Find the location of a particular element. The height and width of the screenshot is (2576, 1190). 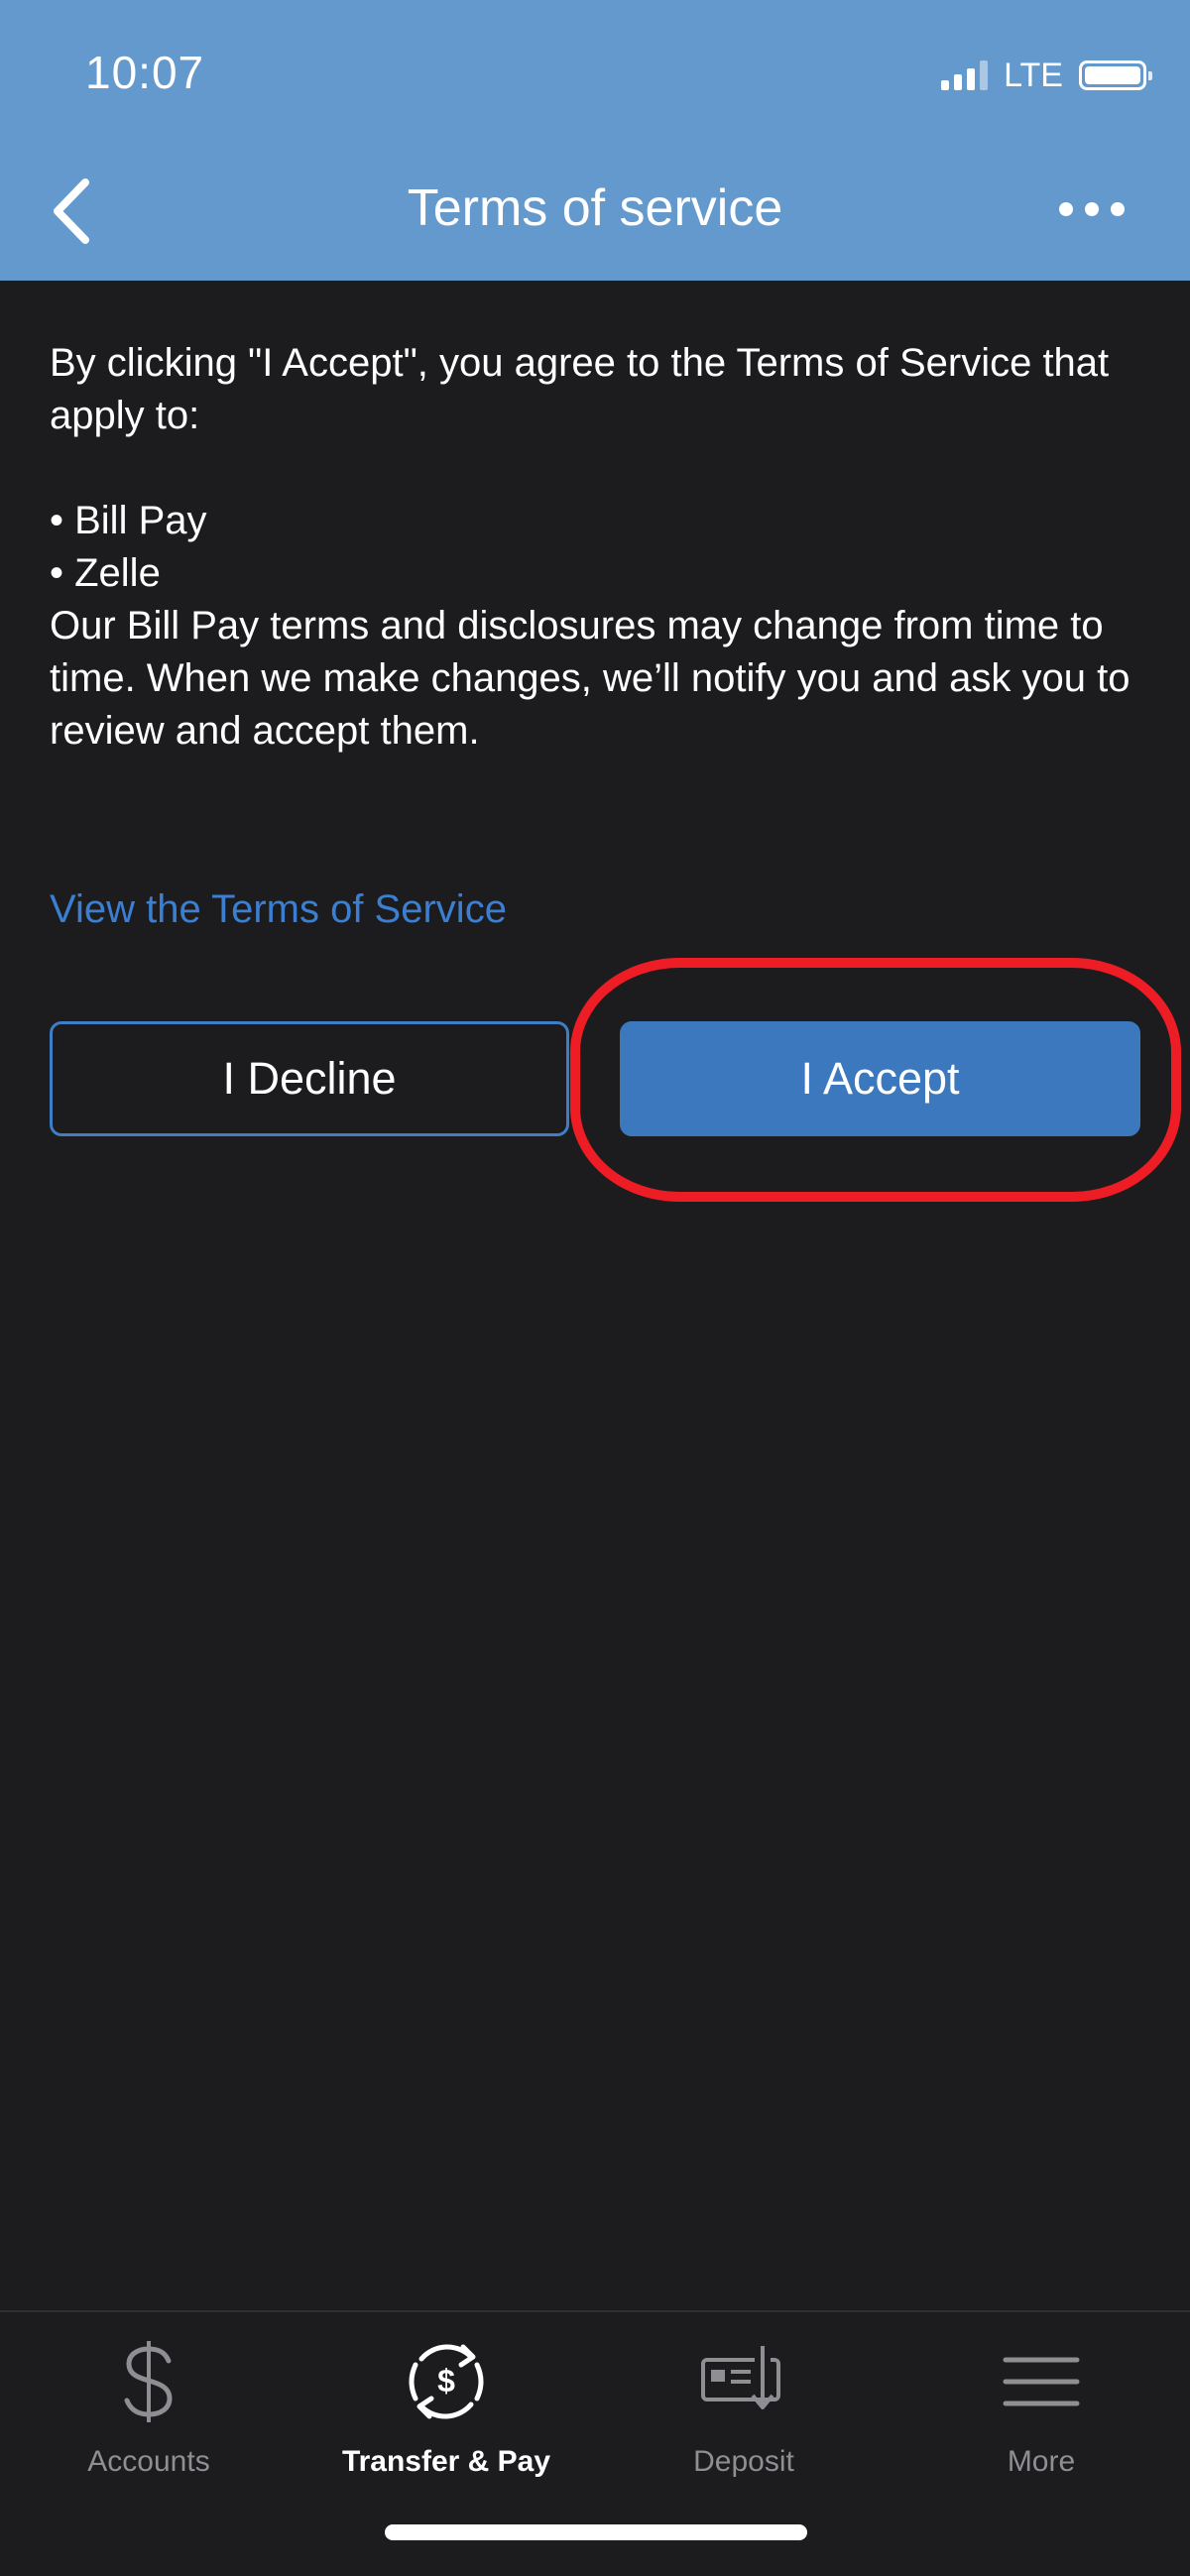

more-options-button is located at coordinates (1092, 209).